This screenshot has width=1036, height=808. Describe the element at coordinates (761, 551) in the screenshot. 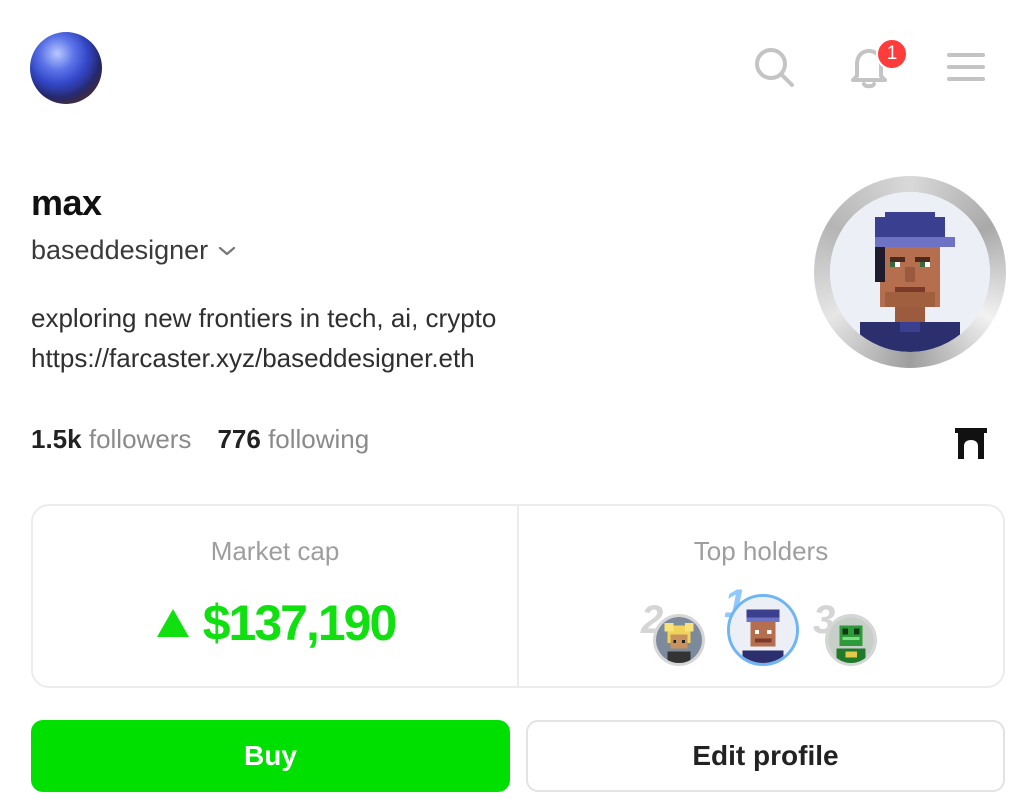

I see `top-holders-label: Top holders` at that location.